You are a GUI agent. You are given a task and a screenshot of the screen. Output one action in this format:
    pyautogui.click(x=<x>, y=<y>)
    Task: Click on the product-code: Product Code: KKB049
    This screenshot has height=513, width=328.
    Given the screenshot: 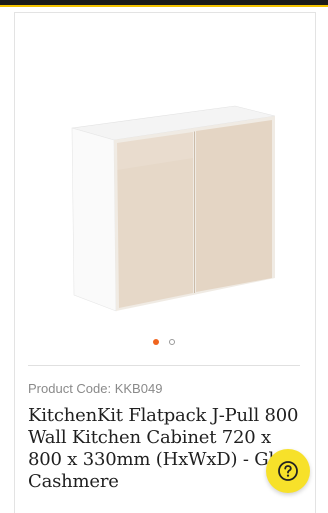 What is the action you would take?
    pyautogui.click(x=95, y=388)
    